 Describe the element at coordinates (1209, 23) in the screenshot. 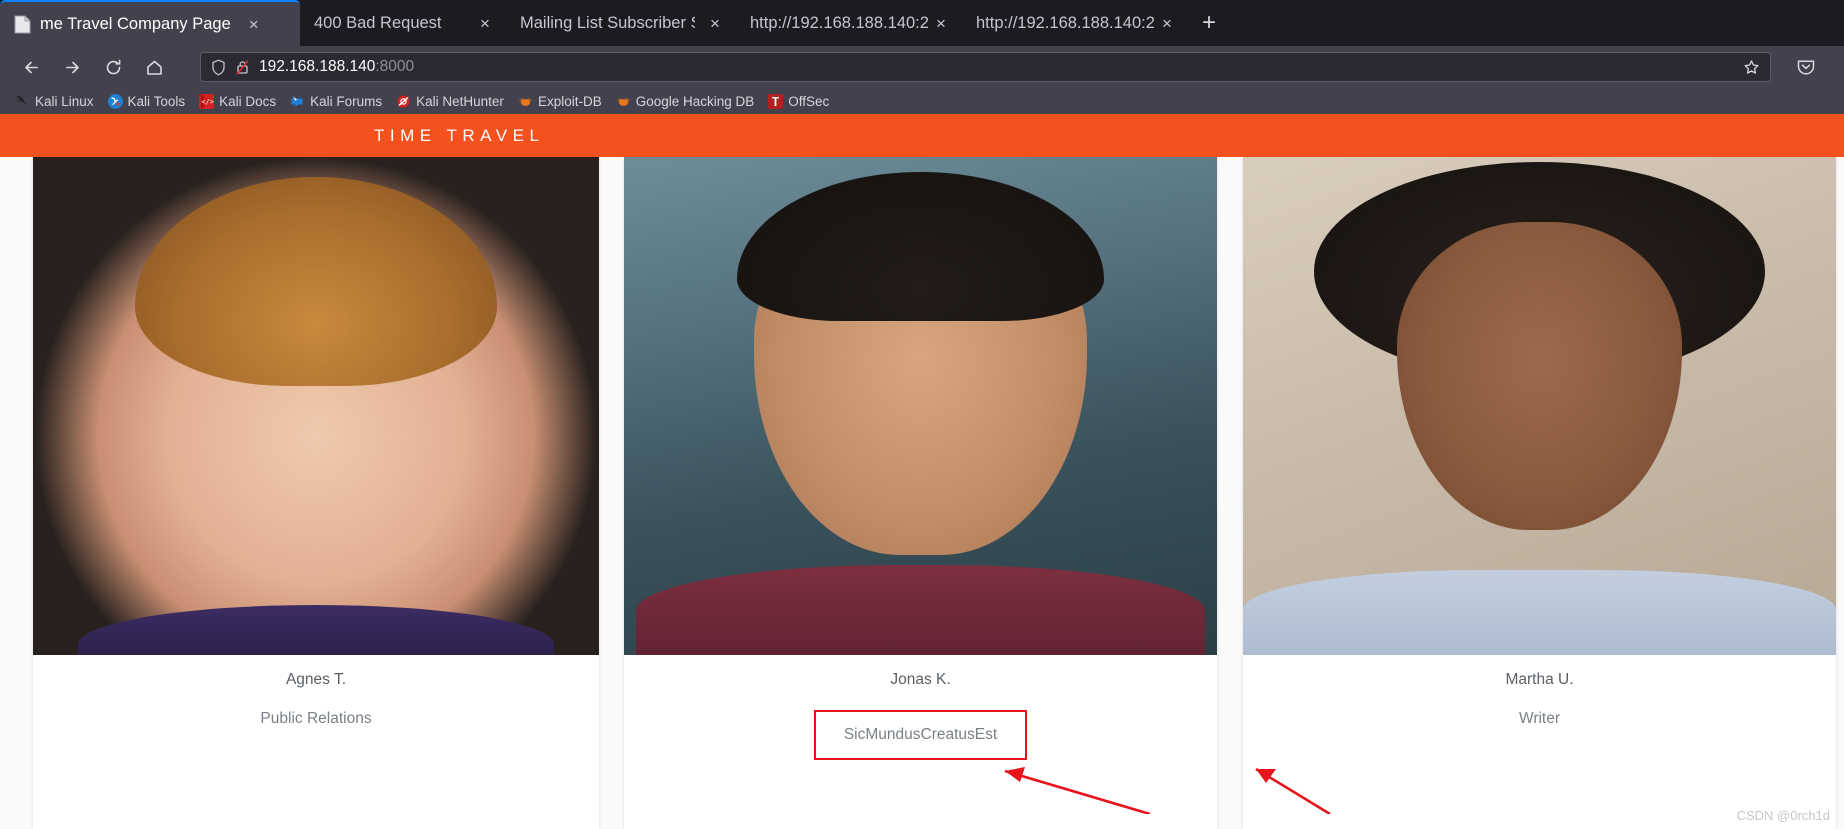

I see `new-tab-button: +` at that location.